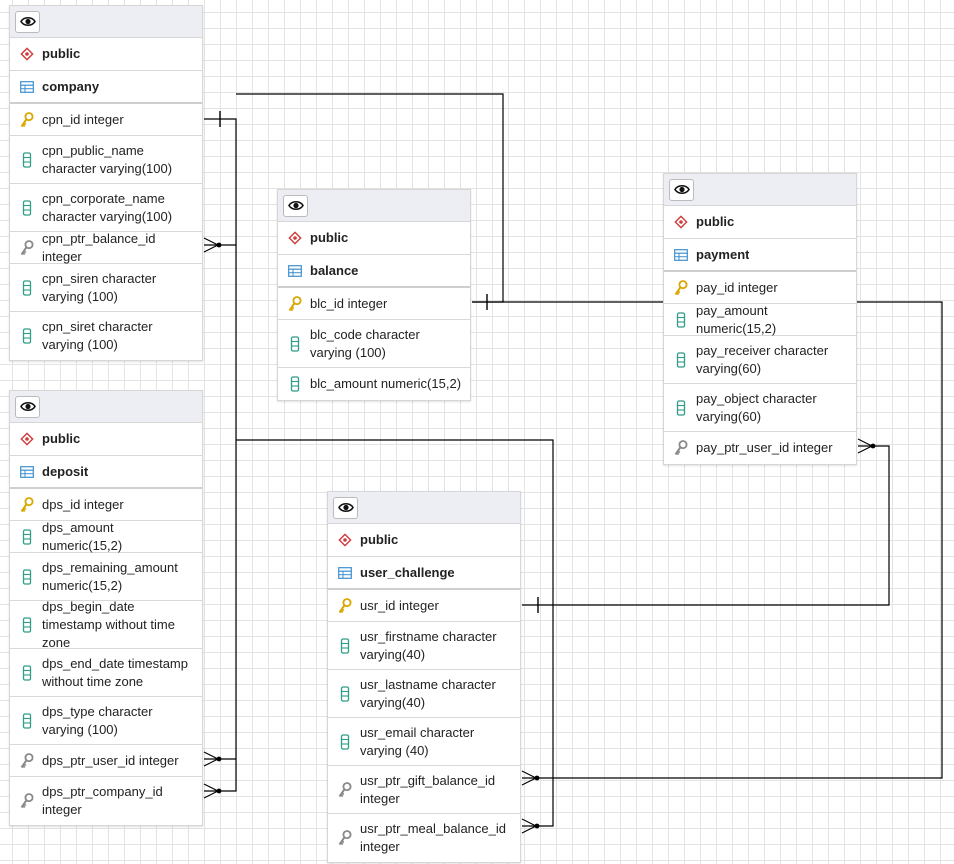 This screenshot has height=864, width=954. I want to click on column-row: cpn_public_name character varying(100), so click(106, 160).